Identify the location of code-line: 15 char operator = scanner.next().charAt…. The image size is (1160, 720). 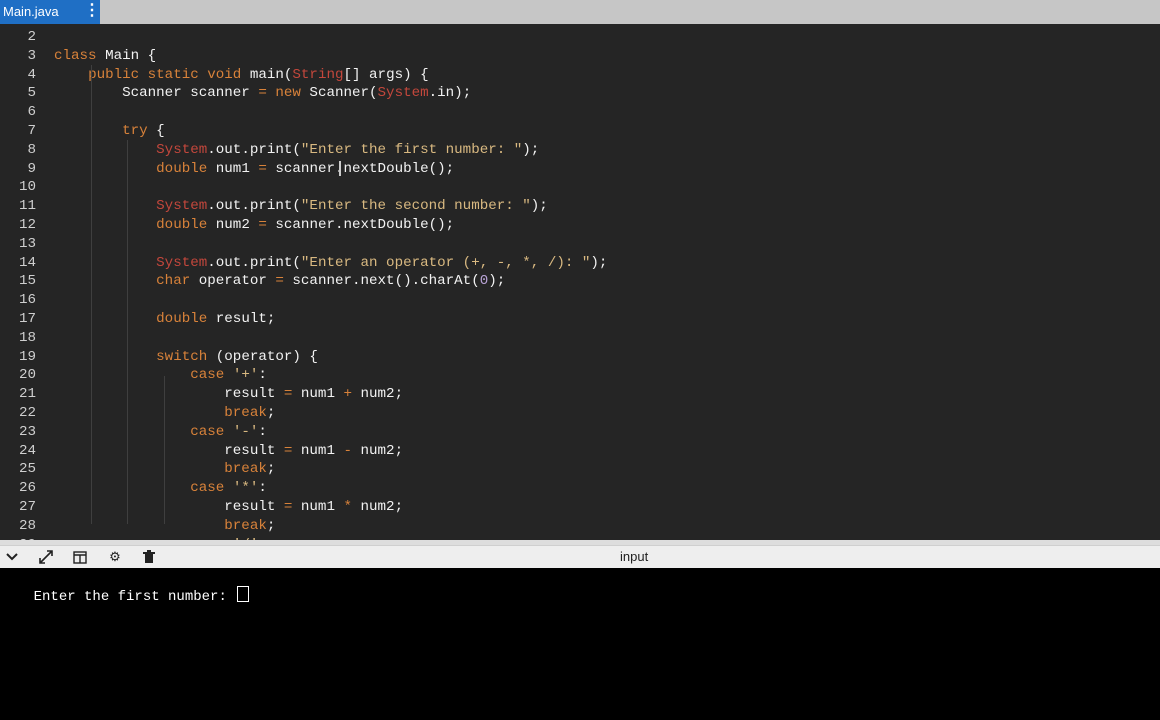
(580, 281).